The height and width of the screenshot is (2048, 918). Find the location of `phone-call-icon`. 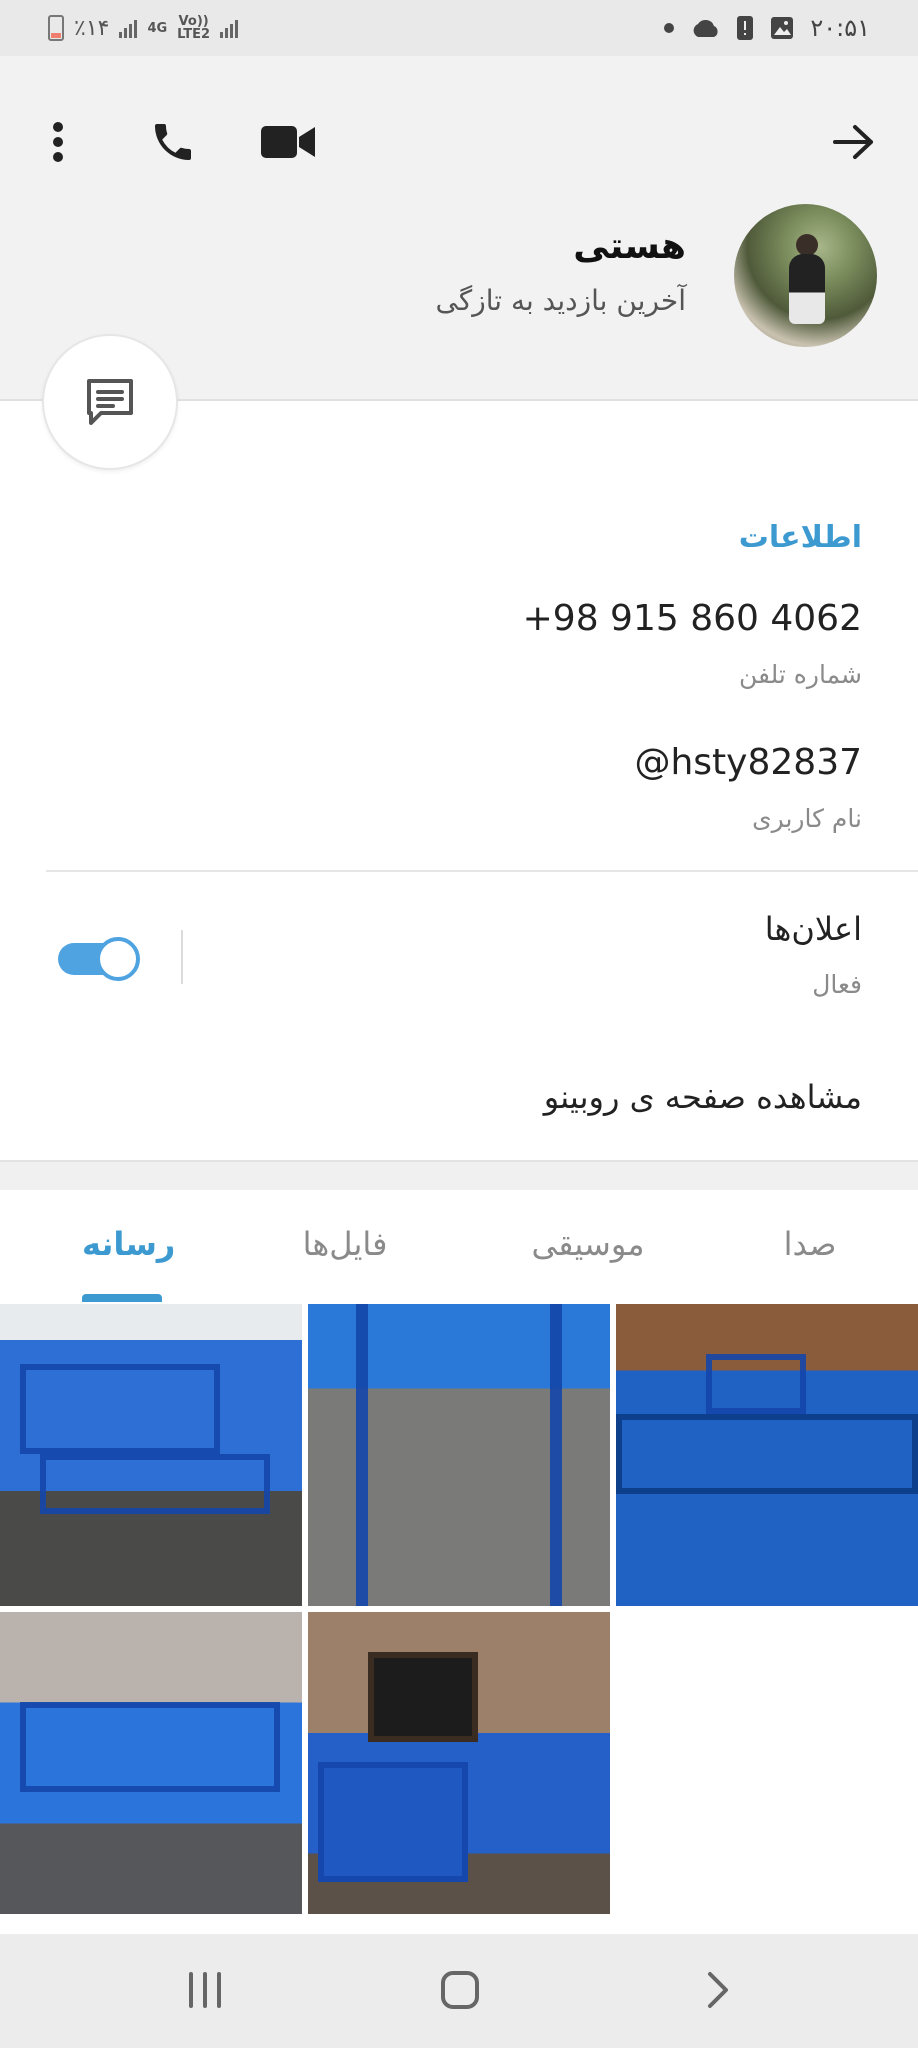

phone-call-icon is located at coordinates (173, 142).